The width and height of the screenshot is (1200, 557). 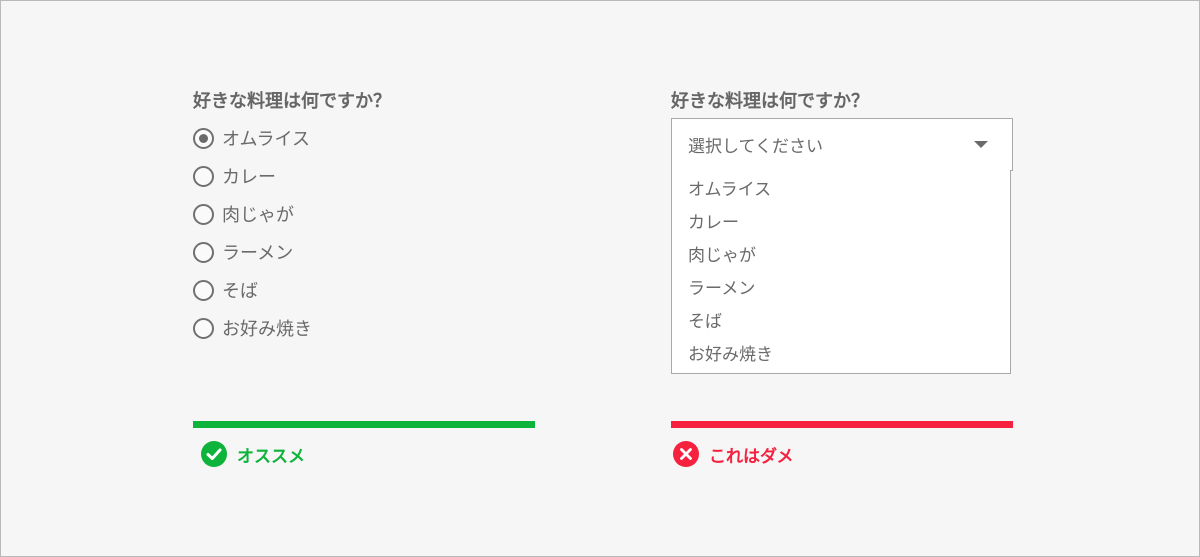 I want to click on radio-option-label: 肉じゃが, so click(x=258, y=215).